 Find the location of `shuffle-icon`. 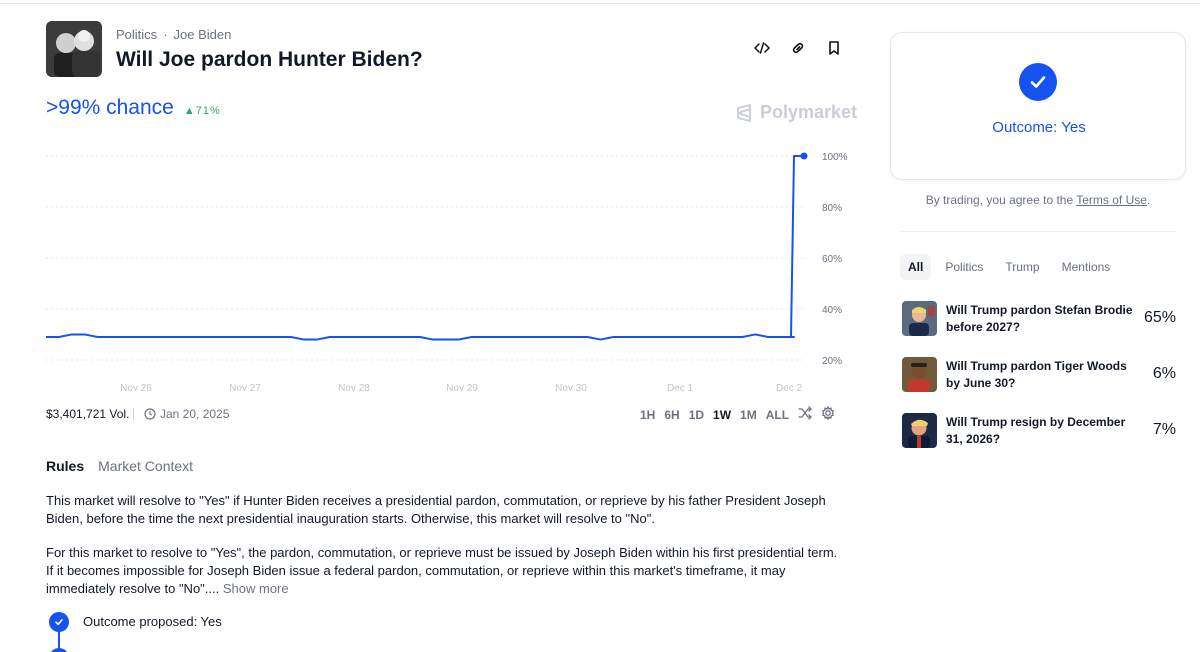

shuffle-icon is located at coordinates (805, 414).